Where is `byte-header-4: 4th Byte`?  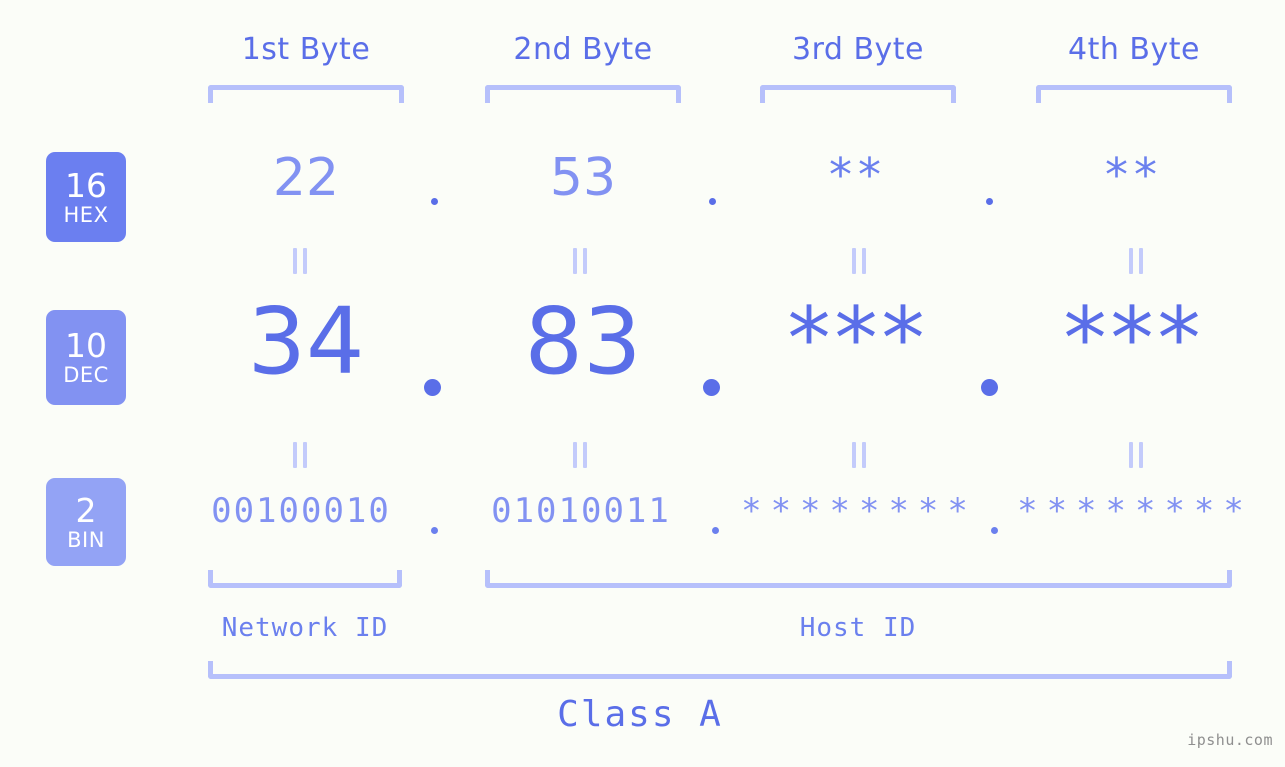 byte-header-4: 4th Byte is located at coordinates (1134, 49).